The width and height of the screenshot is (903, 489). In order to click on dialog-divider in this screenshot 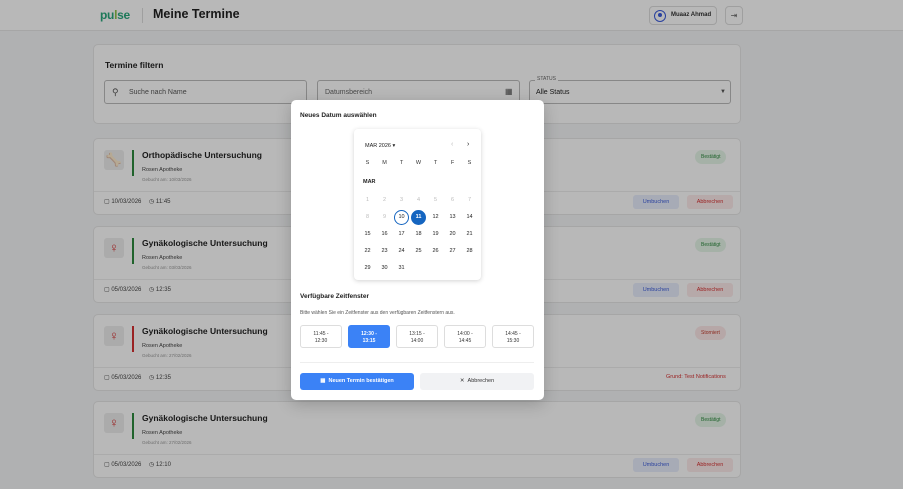, I will do `click(417, 362)`.